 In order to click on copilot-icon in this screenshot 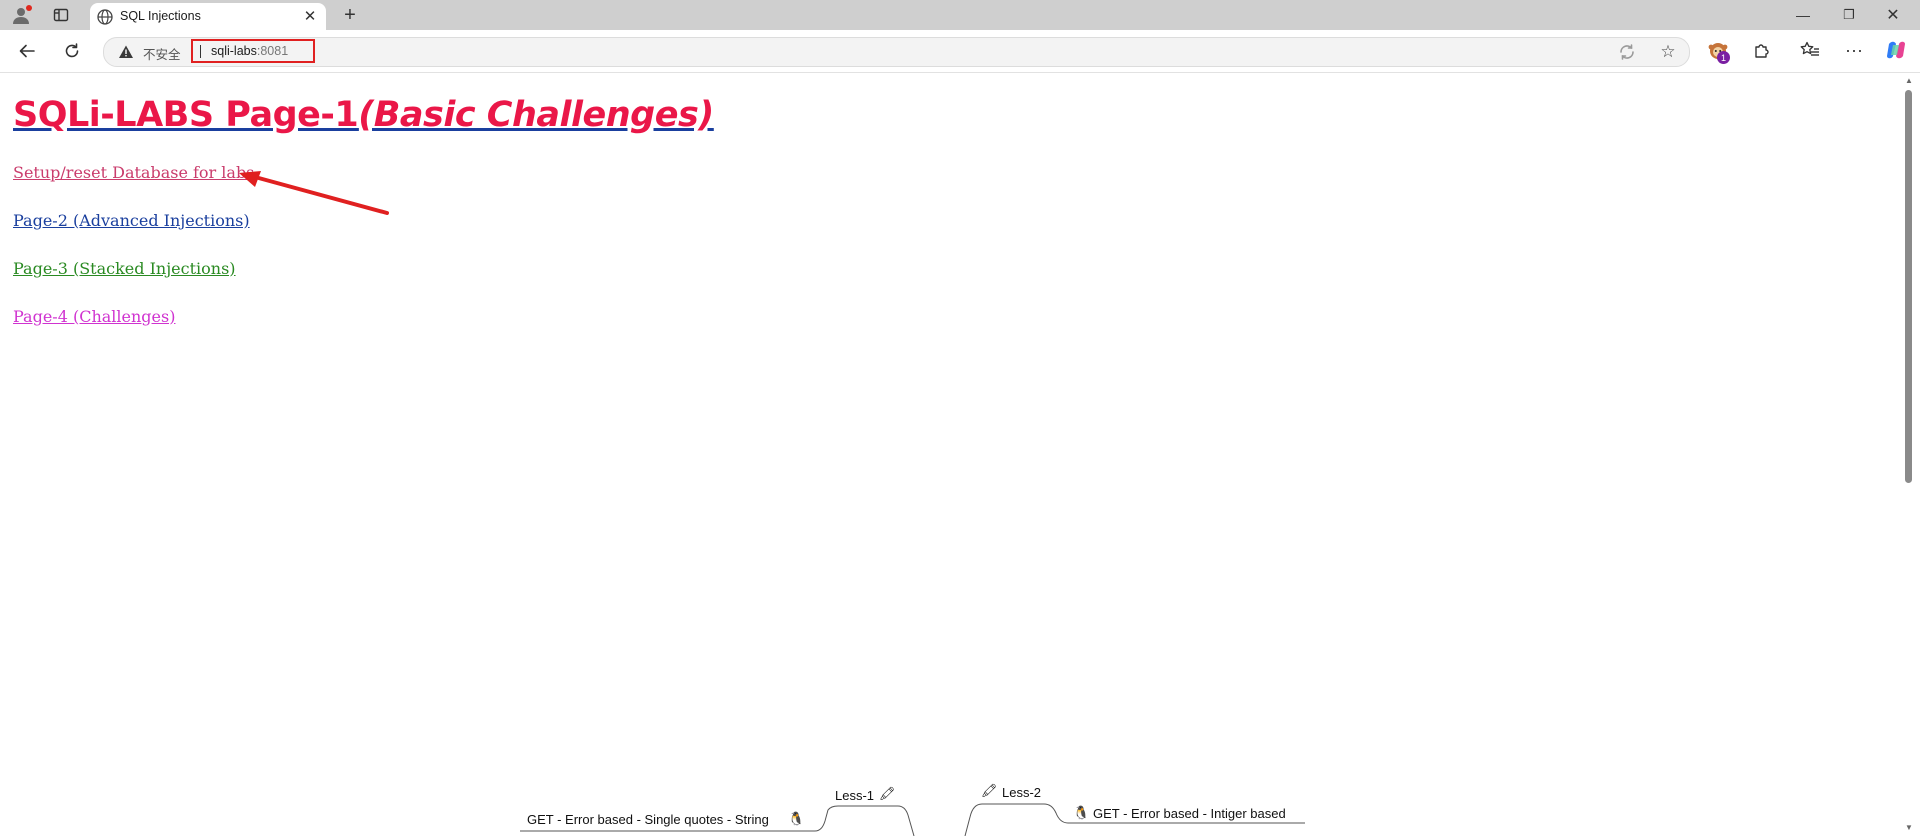, I will do `click(1896, 50)`.